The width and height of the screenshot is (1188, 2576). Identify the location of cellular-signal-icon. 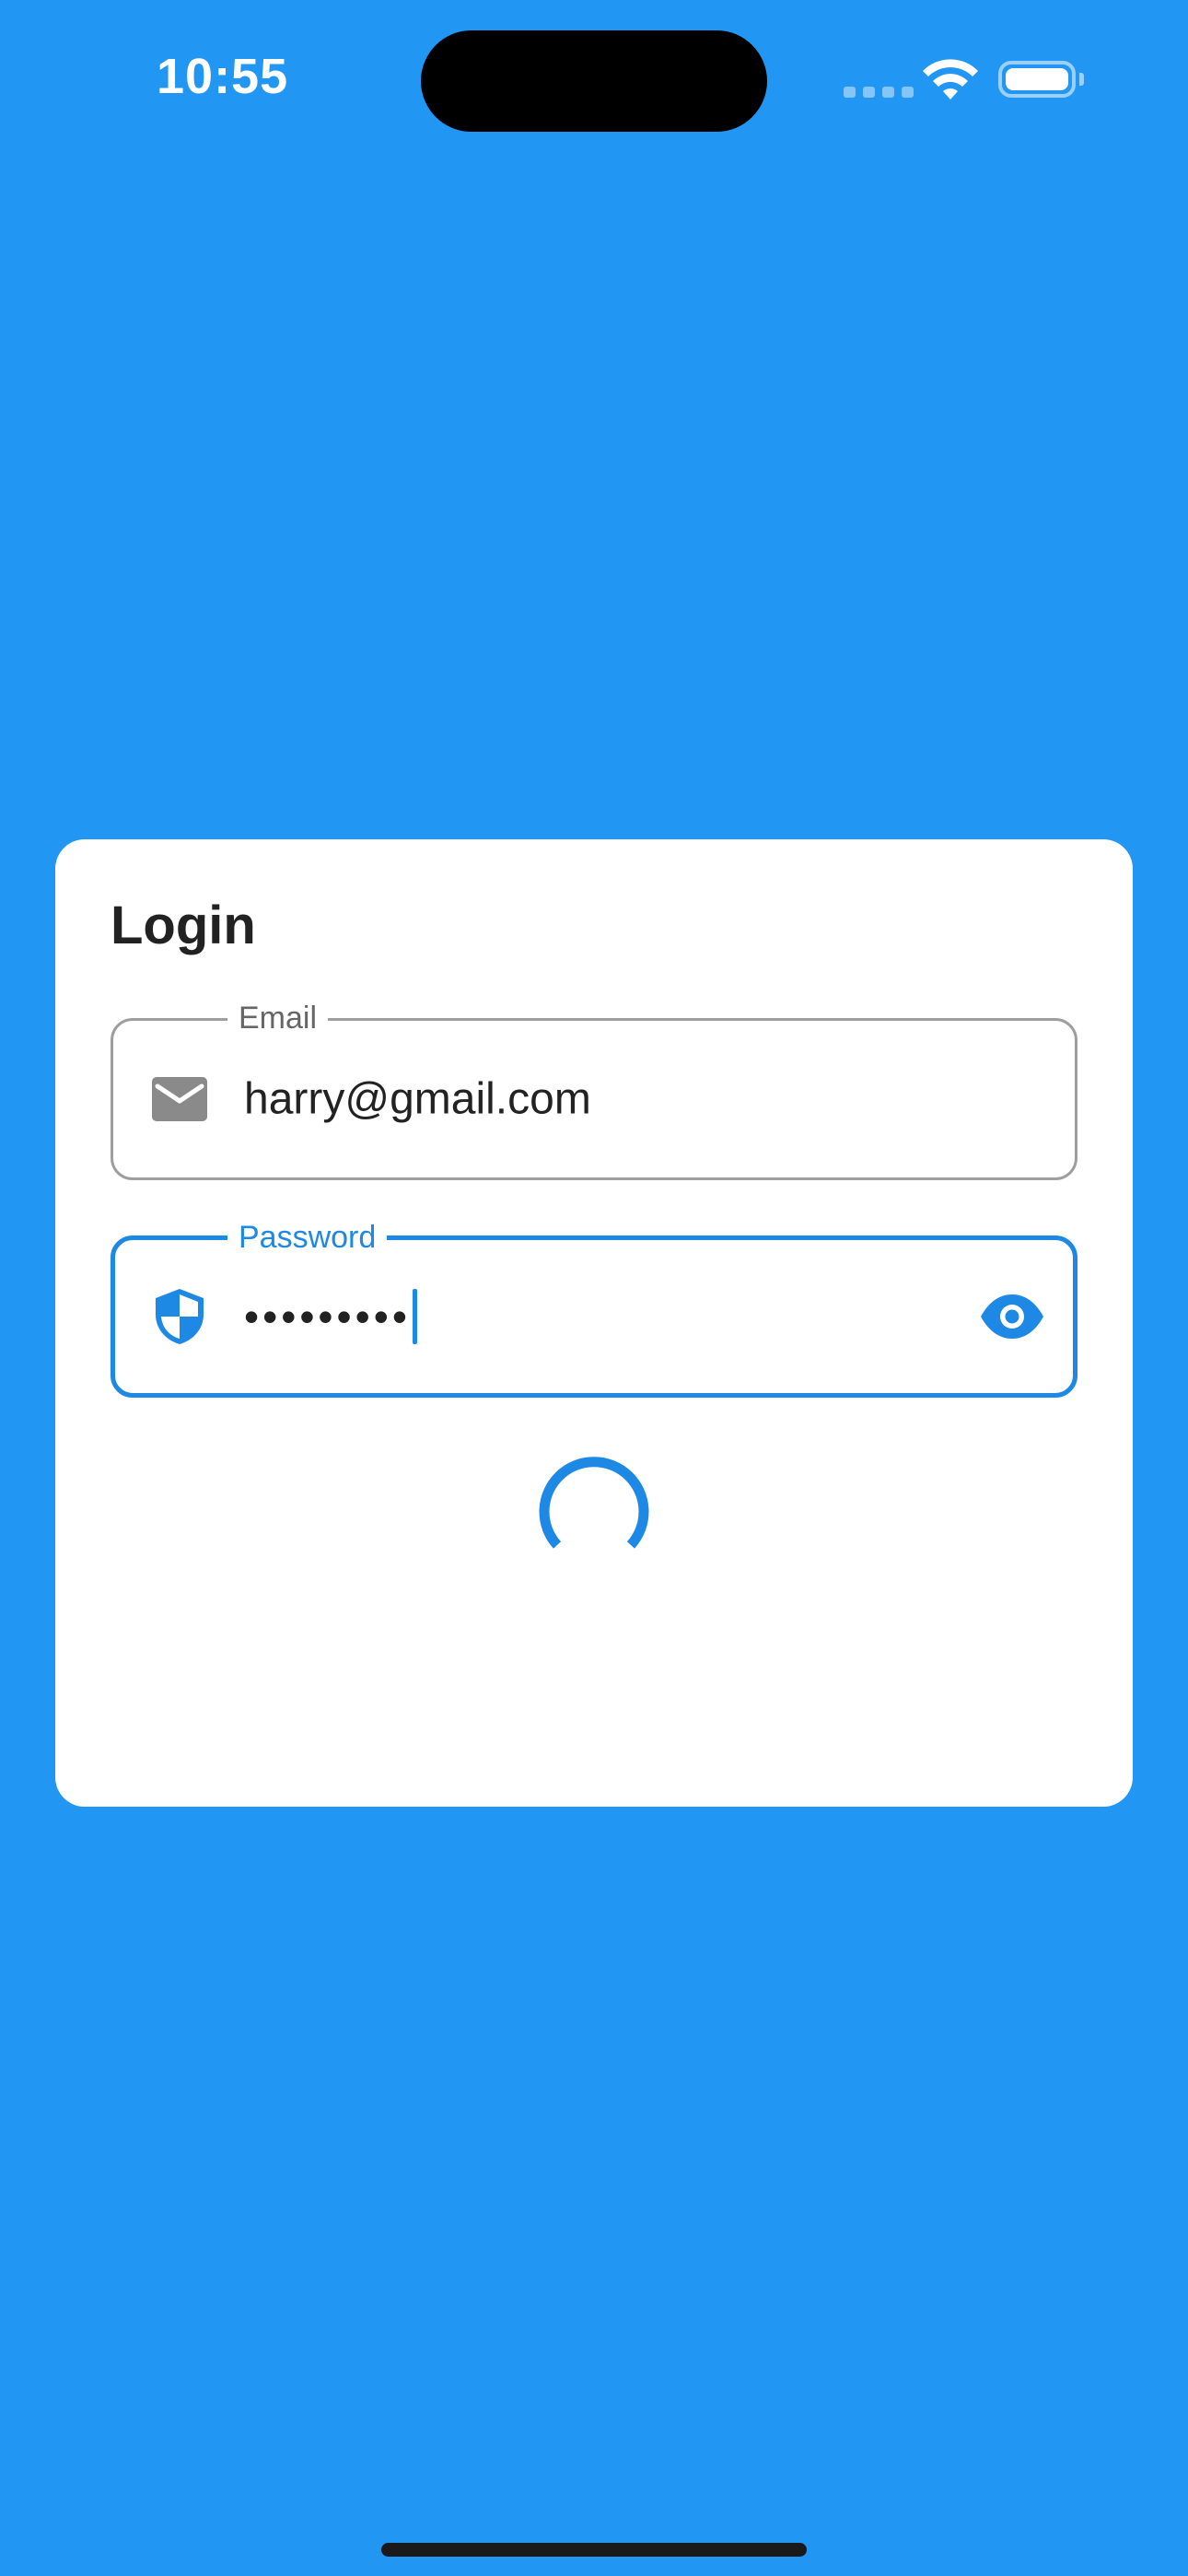
(879, 92).